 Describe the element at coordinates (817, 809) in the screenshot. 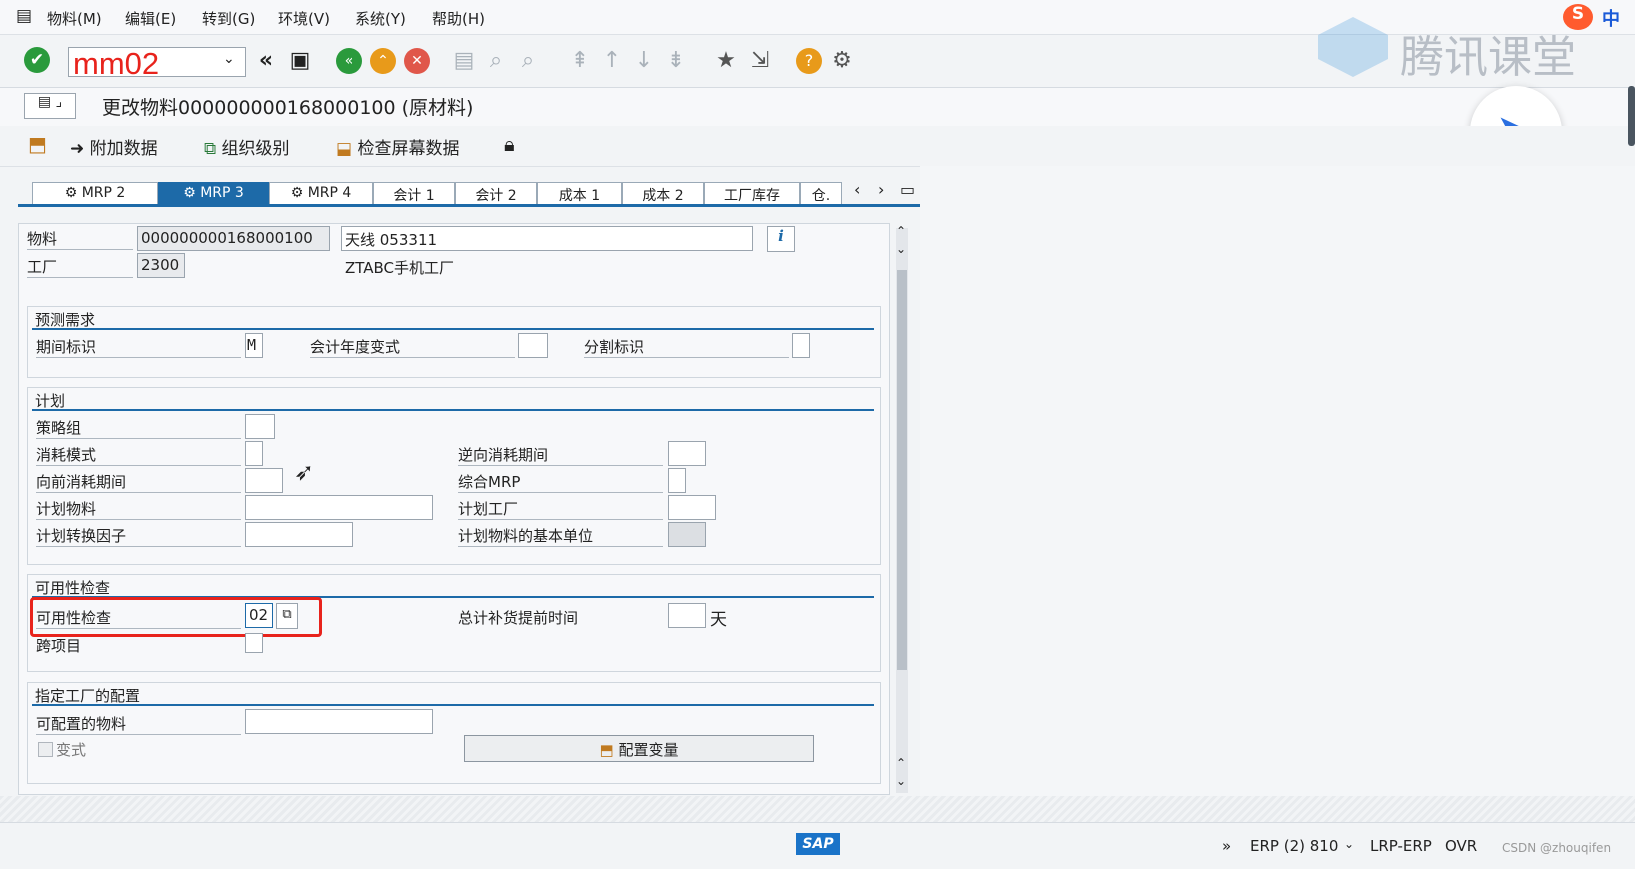

I see `footer-pattern` at that location.